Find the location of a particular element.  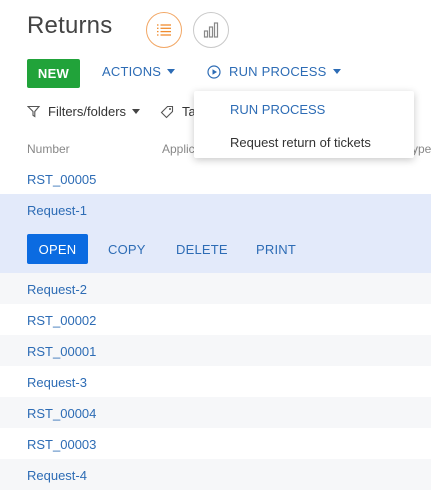

tag-icon is located at coordinates (167, 111).